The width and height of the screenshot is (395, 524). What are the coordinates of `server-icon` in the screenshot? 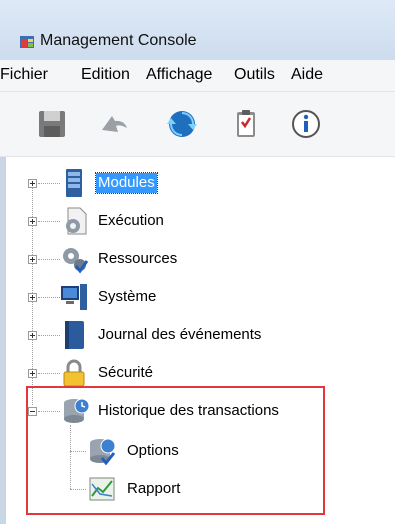 It's located at (74, 183).